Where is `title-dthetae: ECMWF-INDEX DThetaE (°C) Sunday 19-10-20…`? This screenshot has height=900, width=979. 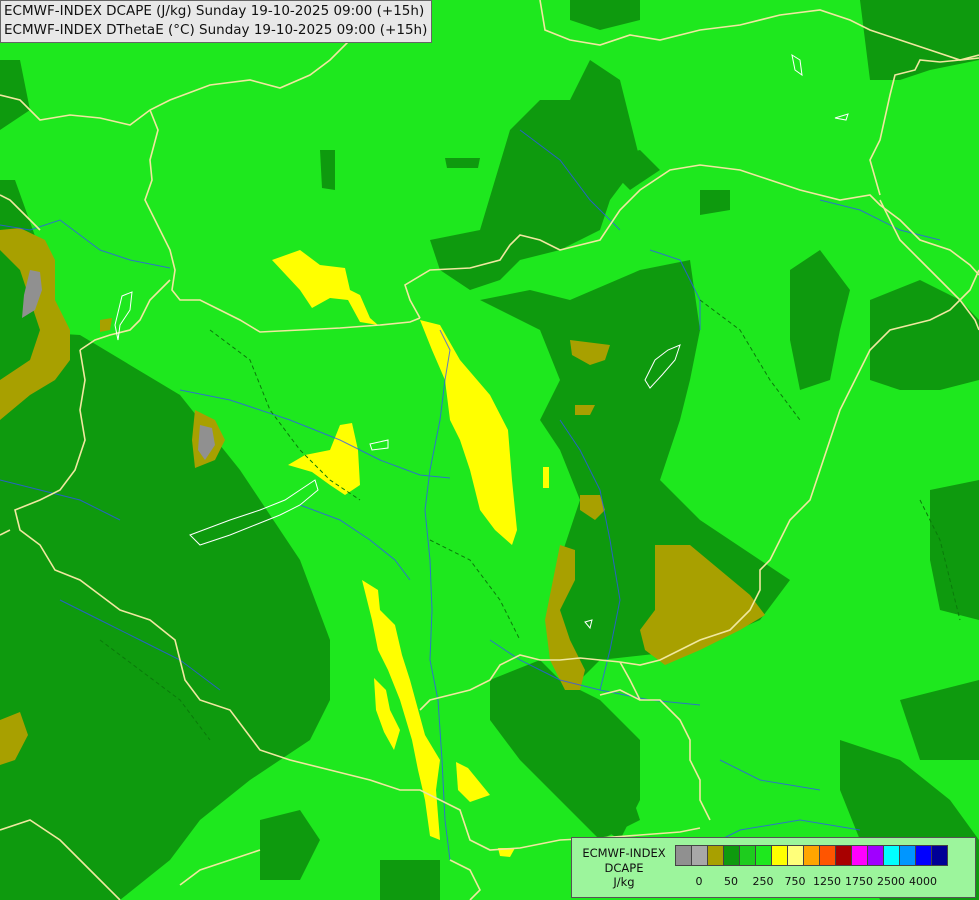
title-dthetae: ECMWF-INDEX DThetaE (°C) Sunday 19-10-20… is located at coordinates (216, 30).